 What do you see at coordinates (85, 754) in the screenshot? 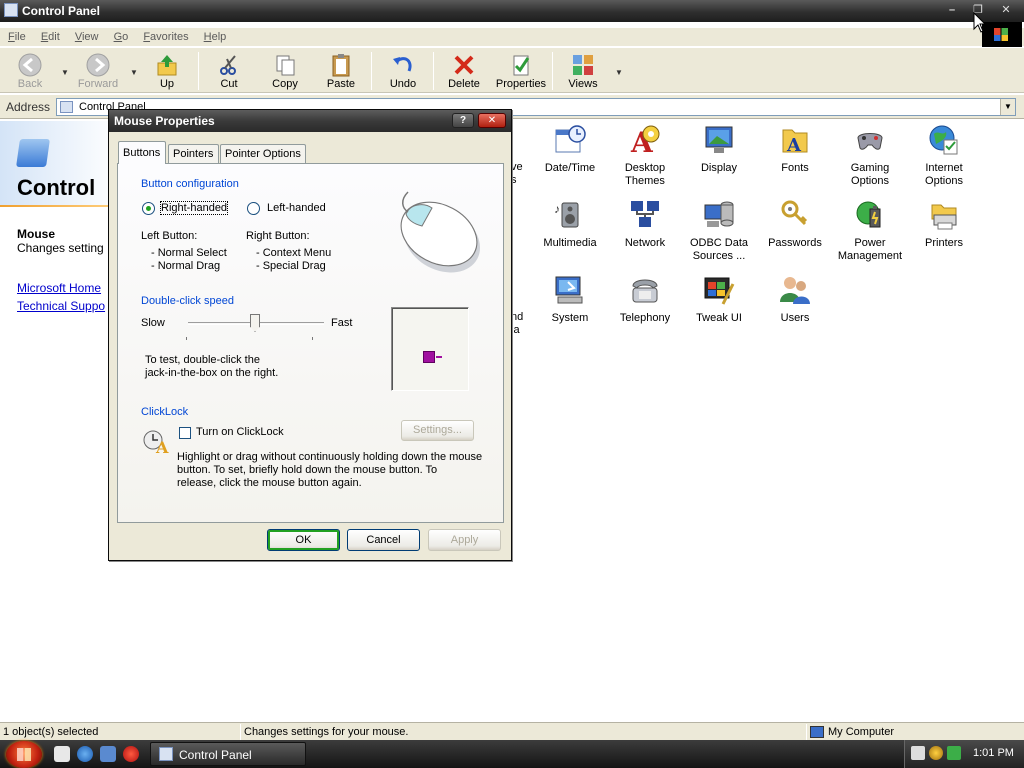
I see `internet-explorer-icon` at bounding box center [85, 754].